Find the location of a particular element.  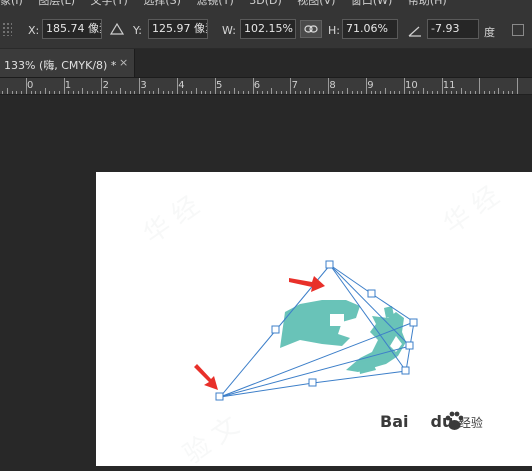

transform-overlay is located at coordinates (306, 330).